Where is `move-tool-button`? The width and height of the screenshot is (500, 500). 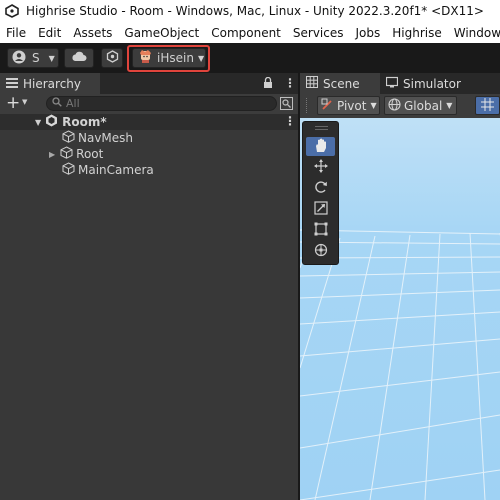
move-tool-button is located at coordinates (320, 167).